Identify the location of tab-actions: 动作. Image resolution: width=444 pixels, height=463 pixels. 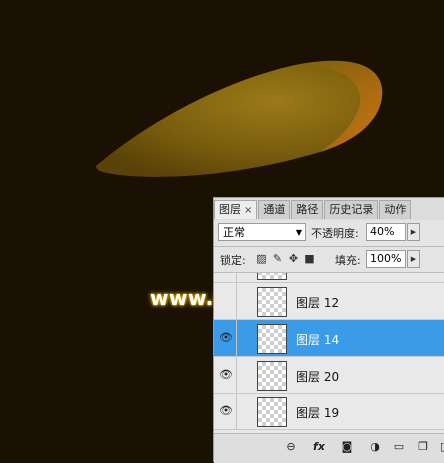
(395, 209).